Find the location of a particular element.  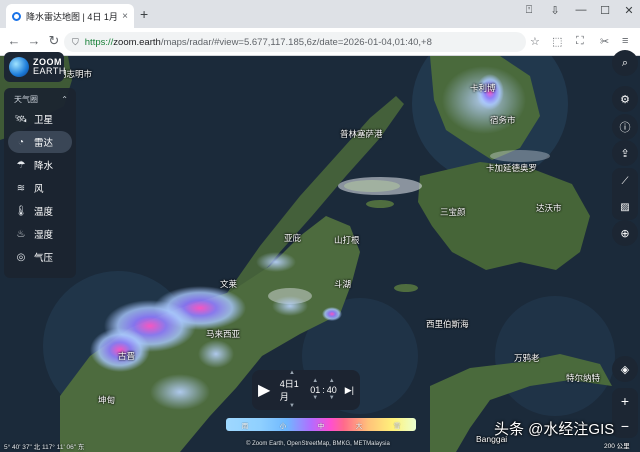

place-label: 坤甸 is located at coordinates (107, 400).